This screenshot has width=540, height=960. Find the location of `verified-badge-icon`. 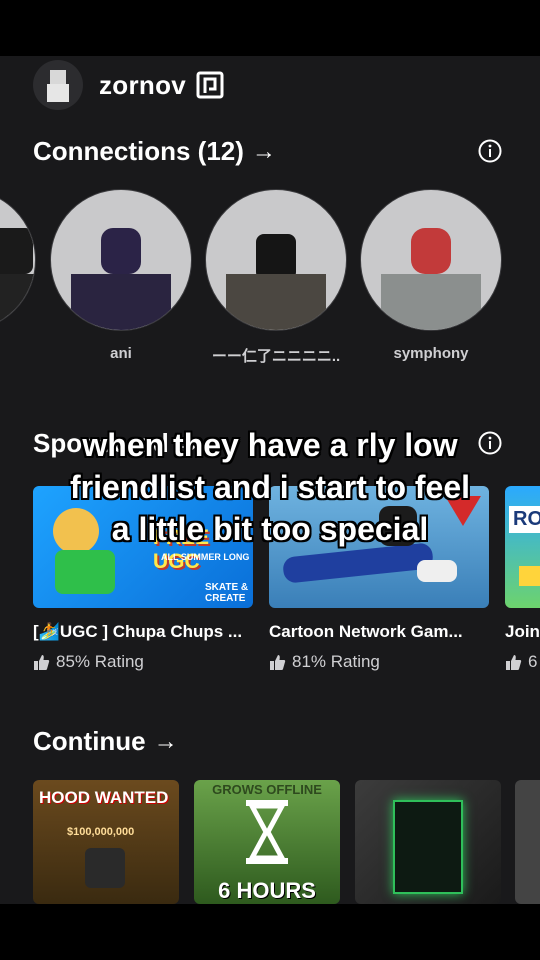

verified-badge-icon is located at coordinates (210, 85).